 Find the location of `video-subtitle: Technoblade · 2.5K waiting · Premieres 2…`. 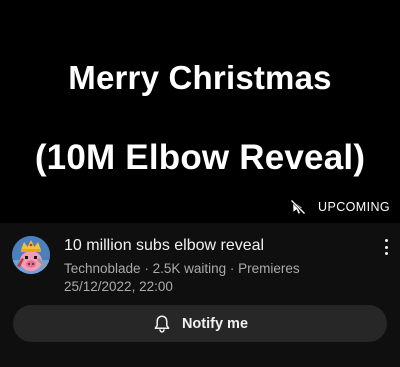

video-subtitle: Technoblade · 2.5K waiting · Premieres 2… is located at coordinates (182, 278).